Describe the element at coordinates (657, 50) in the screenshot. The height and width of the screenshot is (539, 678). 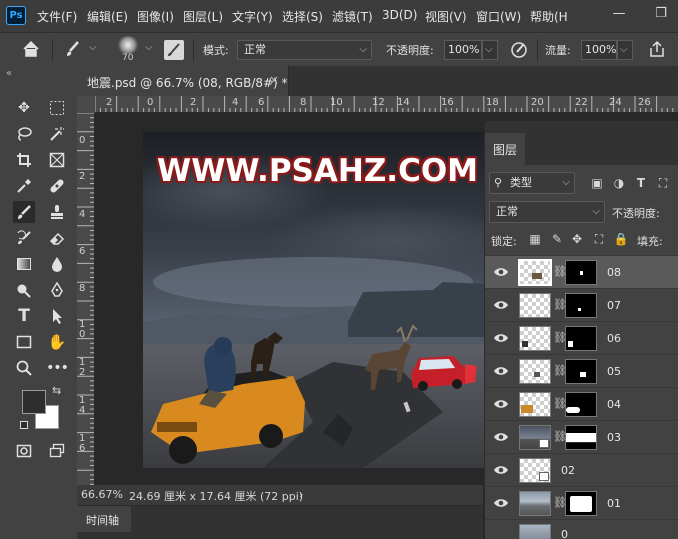
I see `share-icon` at that location.